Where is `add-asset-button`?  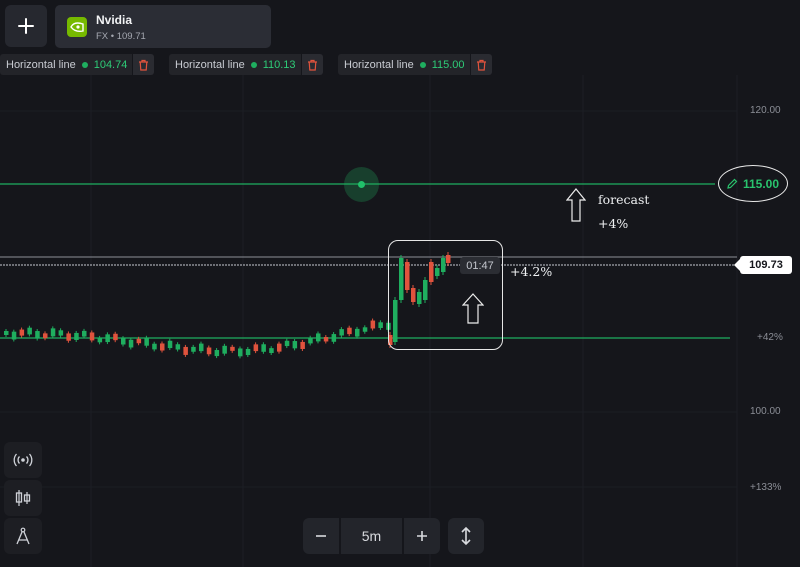 add-asset-button is located at coordinates (26, 26).